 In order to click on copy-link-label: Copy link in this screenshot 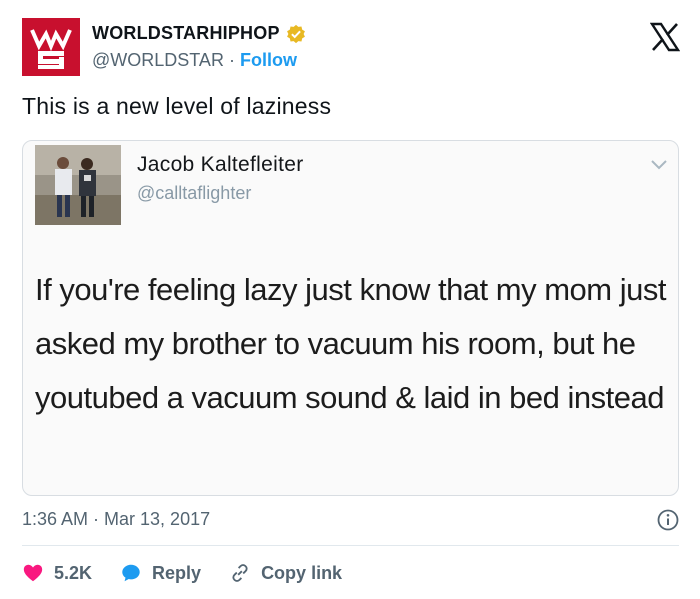, I will do `click(302, 572)`.